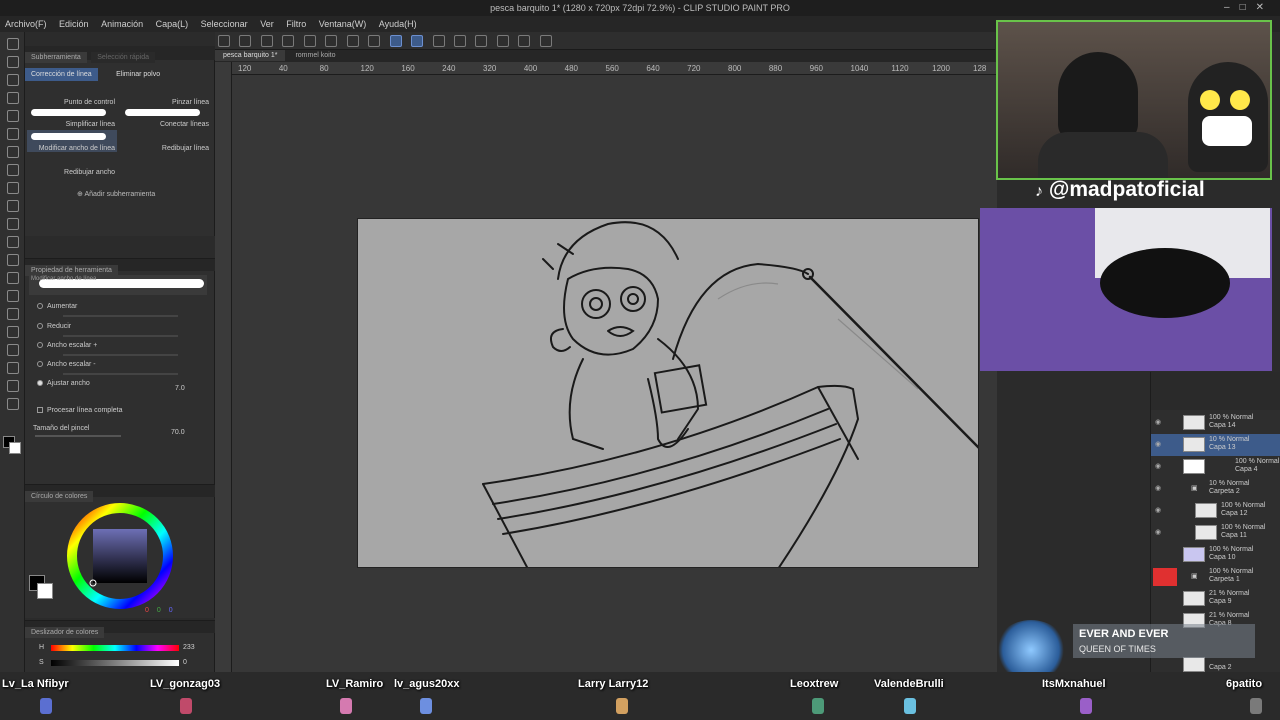  I want to click on menu-filtro: Filtro, so click(296, 22).